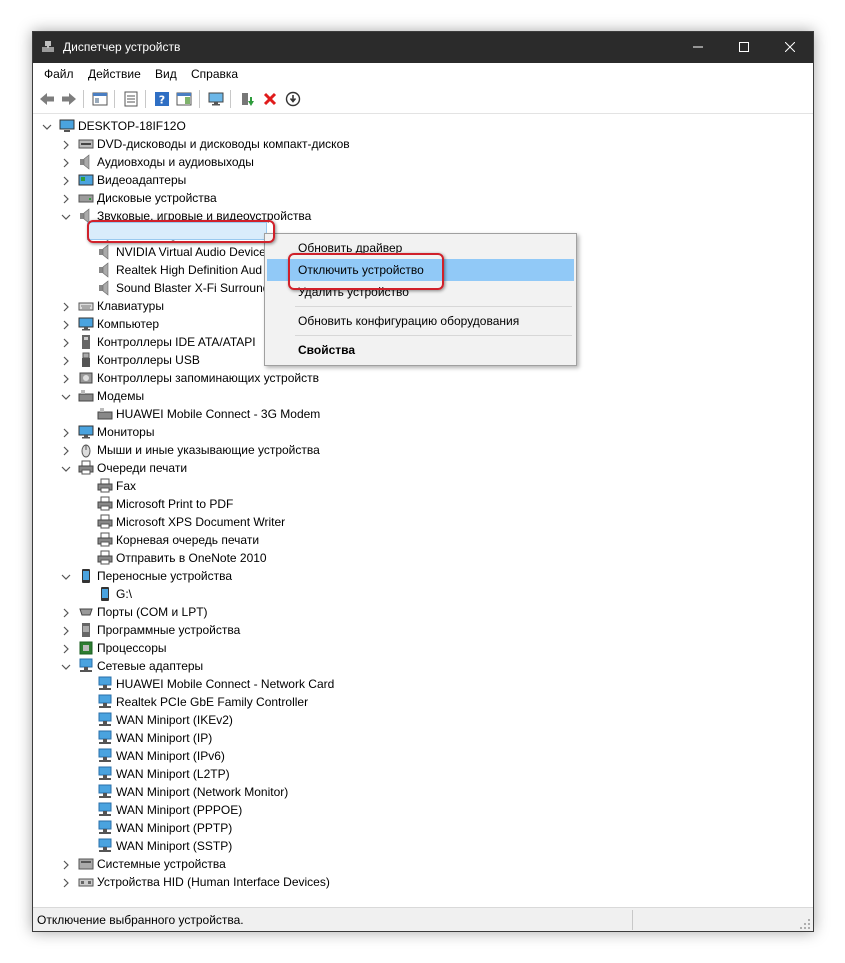  Describe the element at coordinates (383, 198) in the screenshot. I see `tree-row: Дисковые устройства` at that location.